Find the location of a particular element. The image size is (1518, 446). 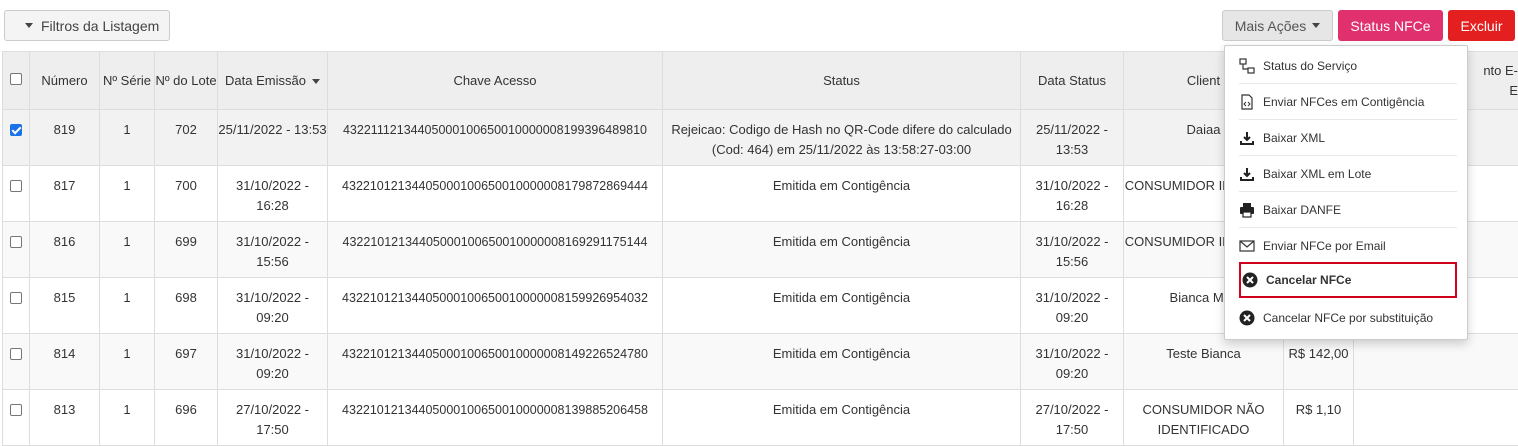

cell-data-status: 31/10/2022 - 15:56 is located at coordinates (1072, 250).